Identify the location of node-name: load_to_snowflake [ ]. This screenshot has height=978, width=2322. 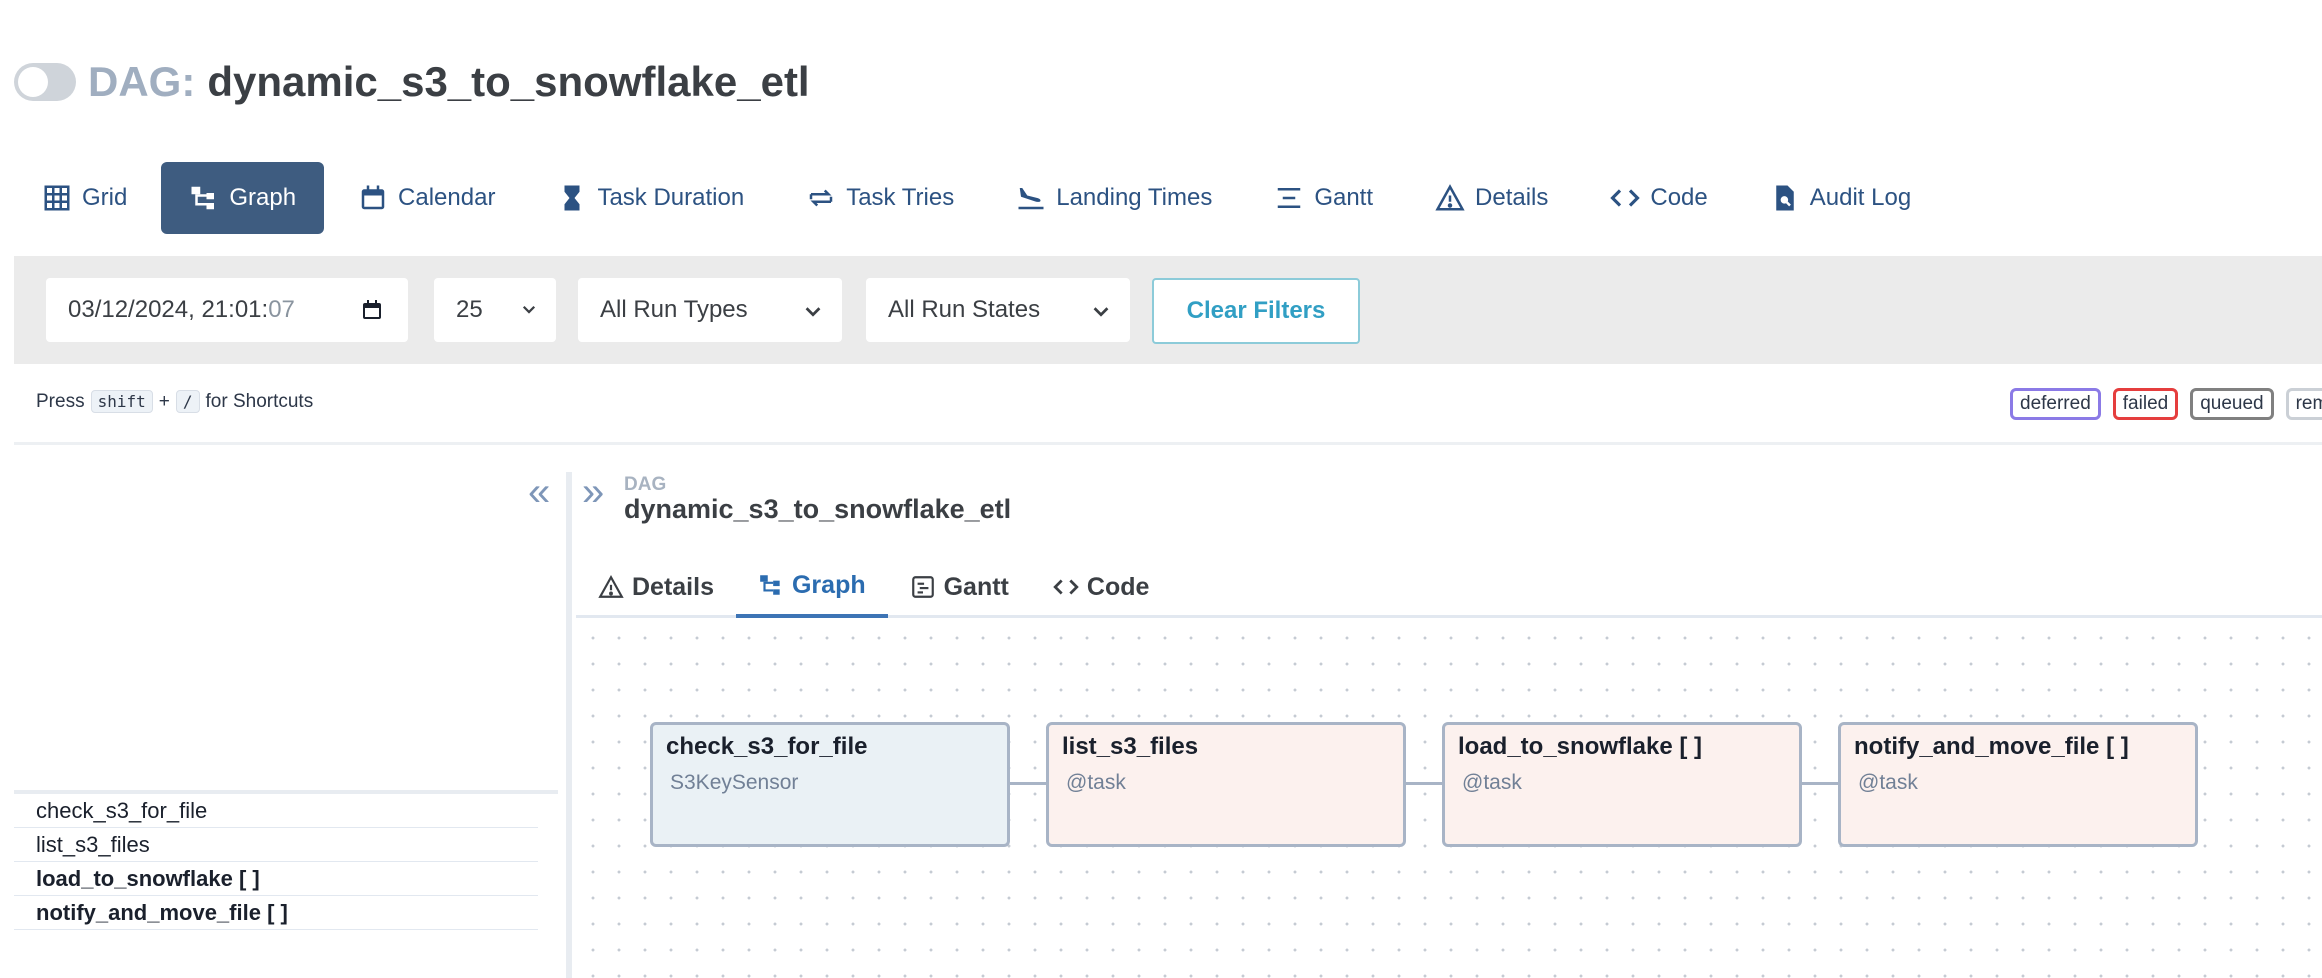
(1580, 746).